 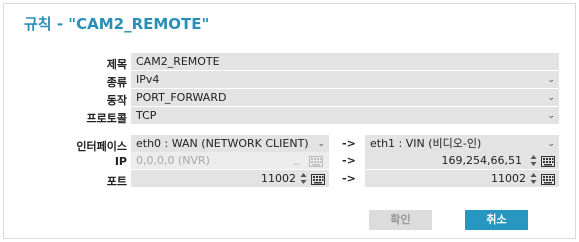 I want to click on action-label: 동작, so click(x=116, y=100).